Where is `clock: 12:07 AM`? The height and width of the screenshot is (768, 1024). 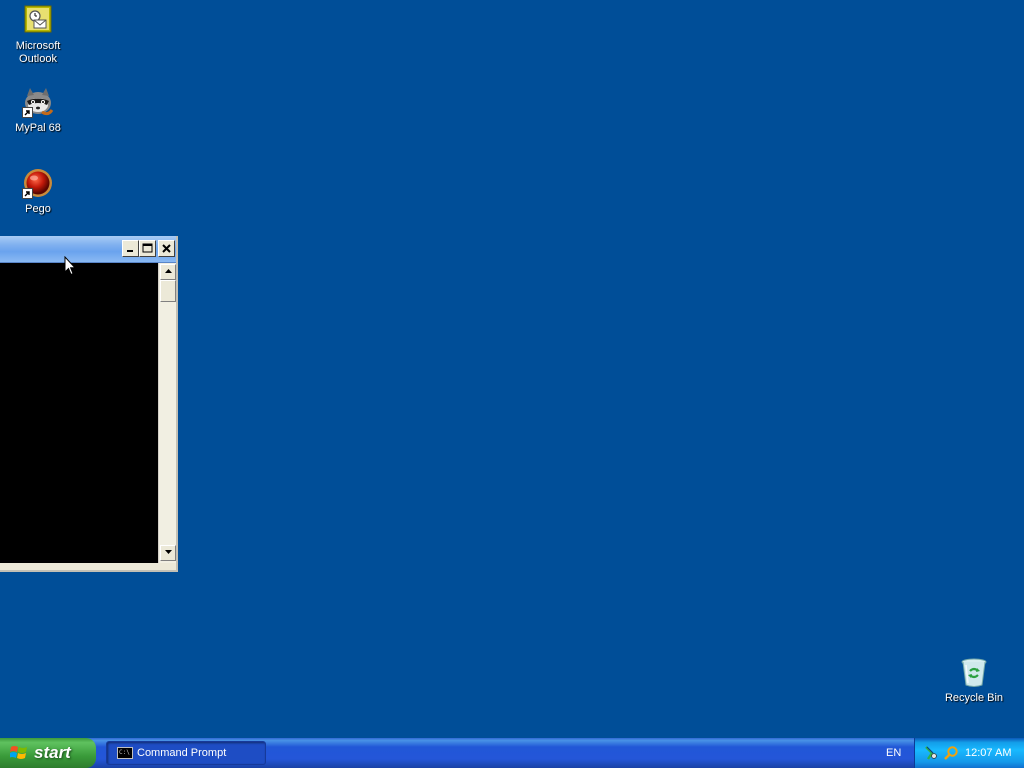
clock: 12:07 AM is located at coordinates (988, 753).